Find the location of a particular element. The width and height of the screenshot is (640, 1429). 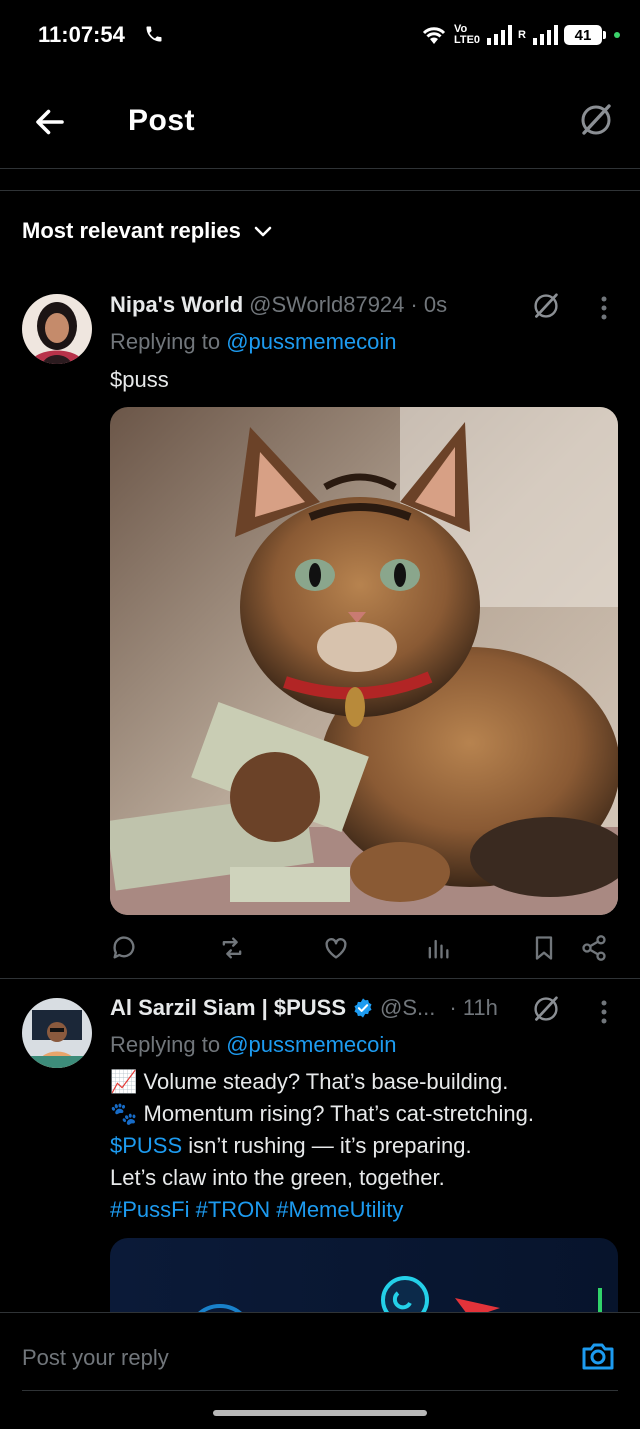

post-line: 📈 Volume steady? That’s base-building. is located at coordinates (309, 1081).